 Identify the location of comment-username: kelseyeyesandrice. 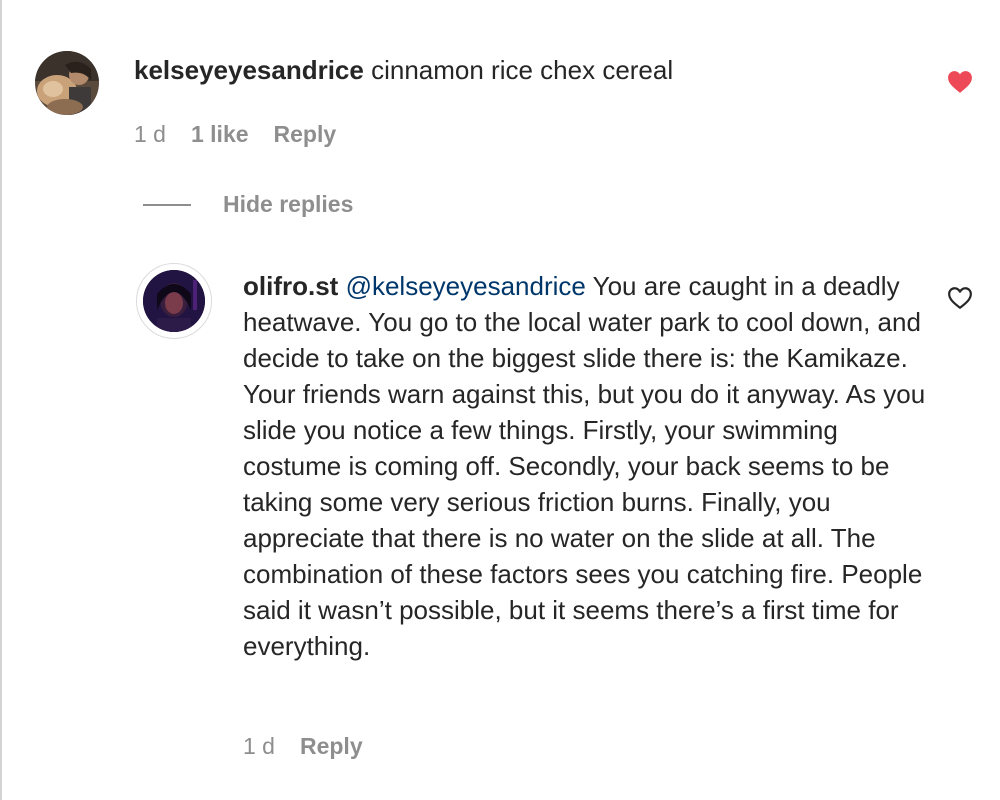
(249, 70).